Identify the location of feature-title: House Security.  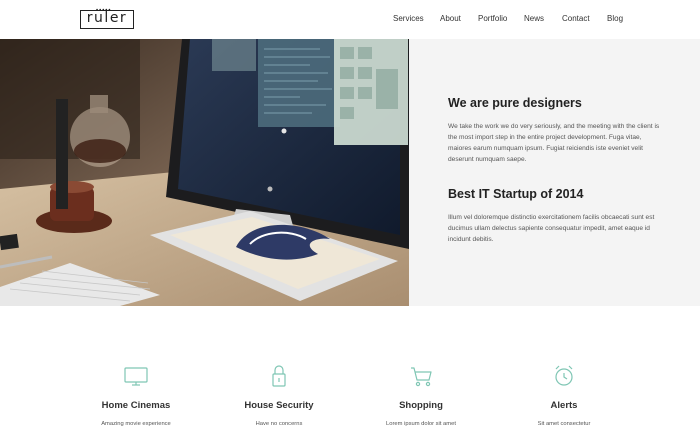
(279, 405).